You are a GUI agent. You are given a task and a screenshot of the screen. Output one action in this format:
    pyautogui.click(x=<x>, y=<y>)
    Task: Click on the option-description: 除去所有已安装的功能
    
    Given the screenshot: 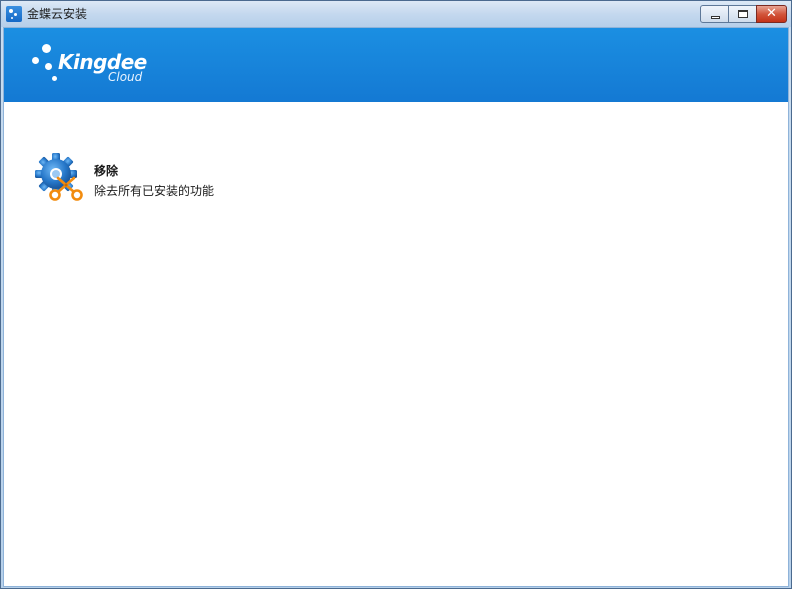 What is the action you would take?
    pyautogui.click(x=154, y=191)
    